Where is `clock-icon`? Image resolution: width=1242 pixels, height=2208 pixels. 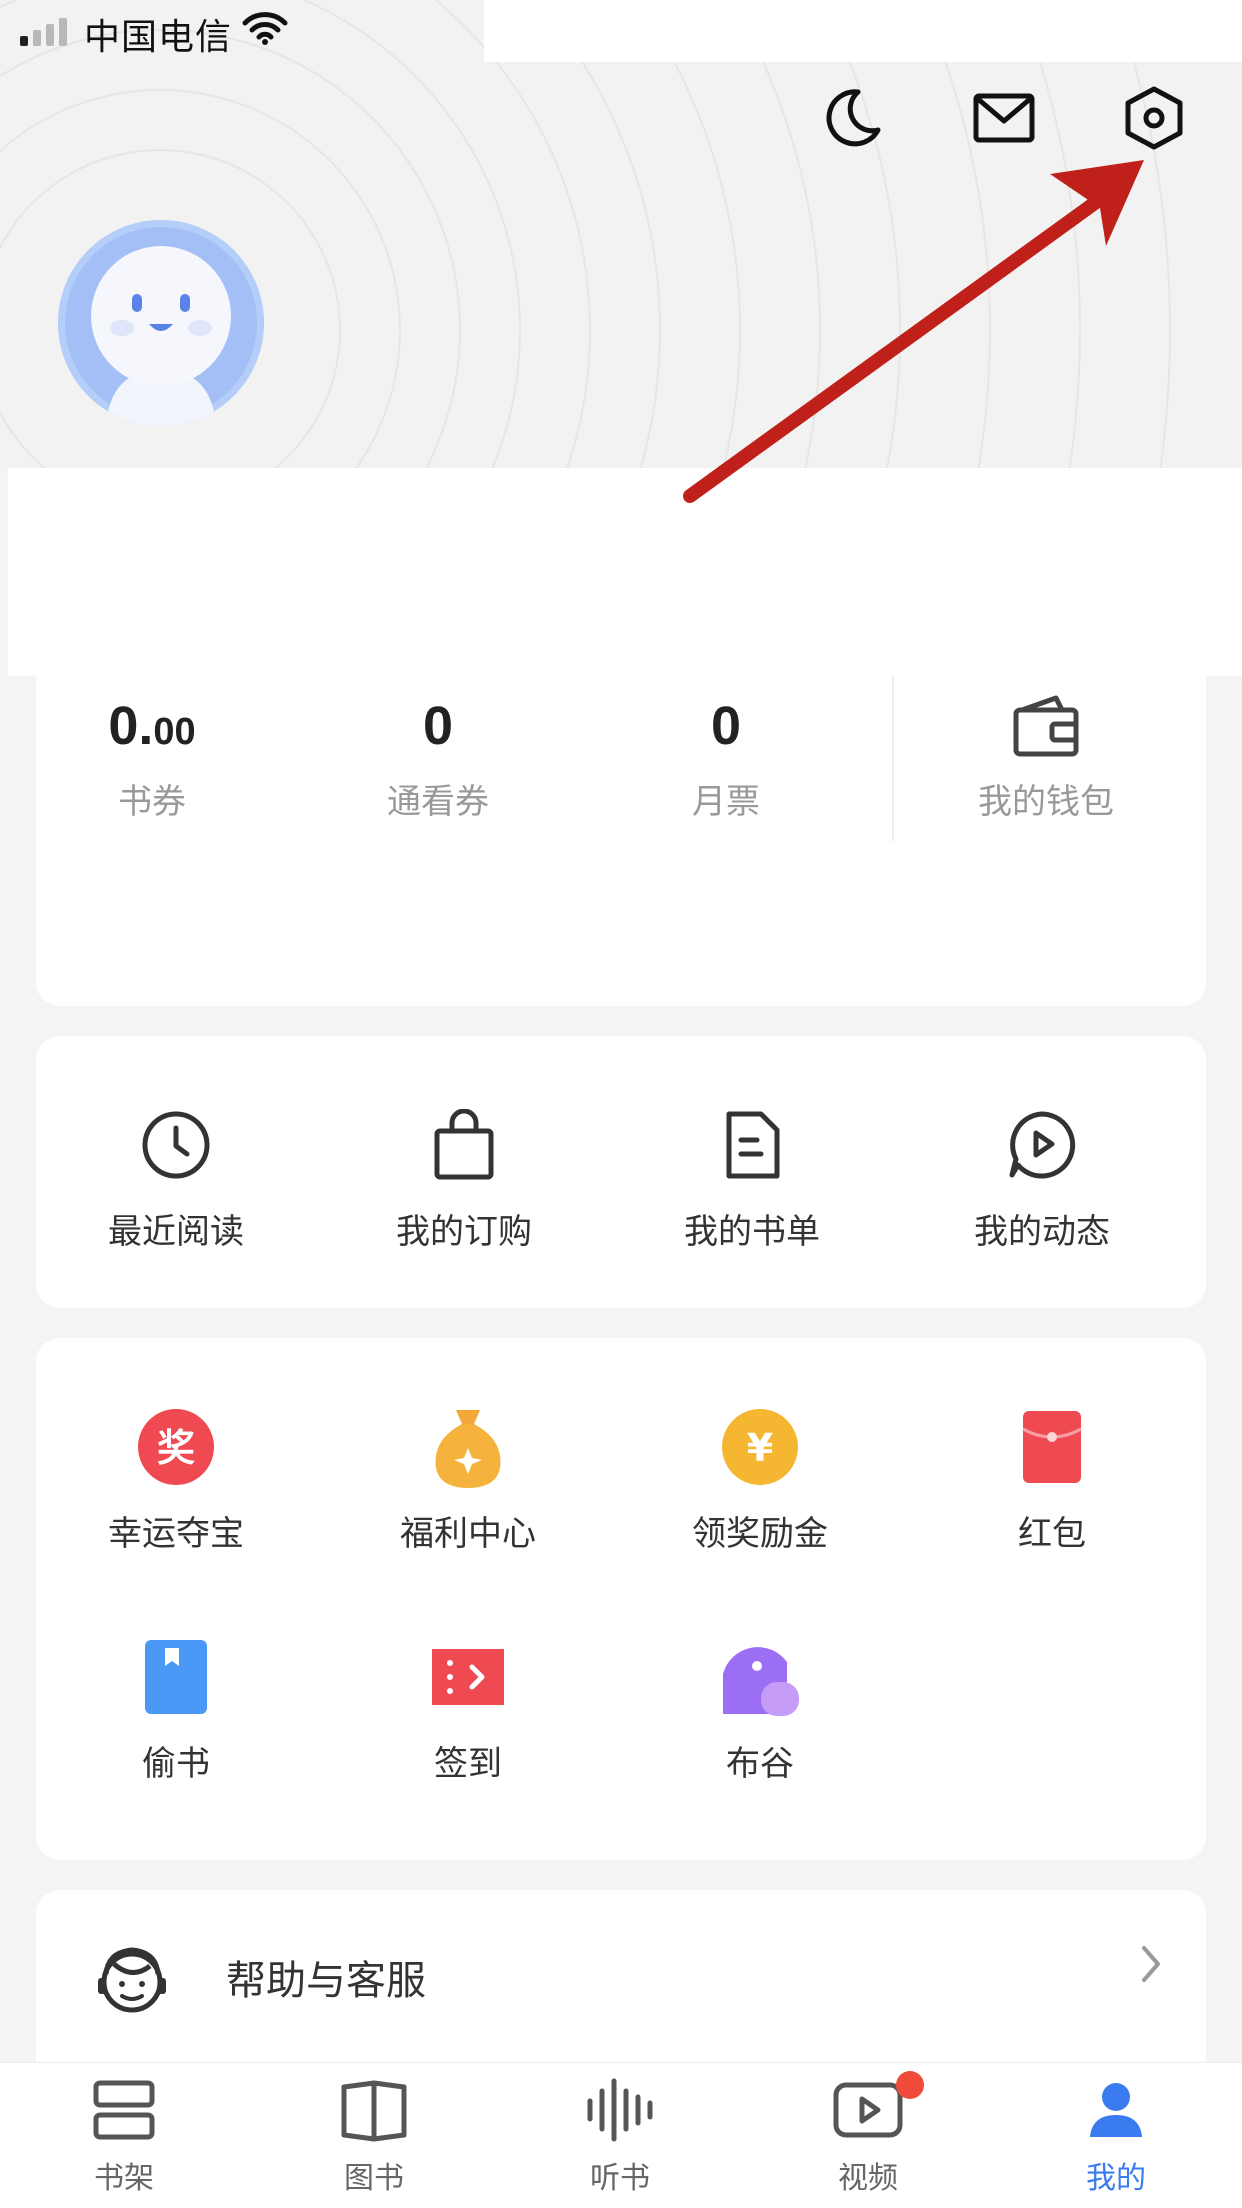 clock-icon is located at coordinates (176, 1145).